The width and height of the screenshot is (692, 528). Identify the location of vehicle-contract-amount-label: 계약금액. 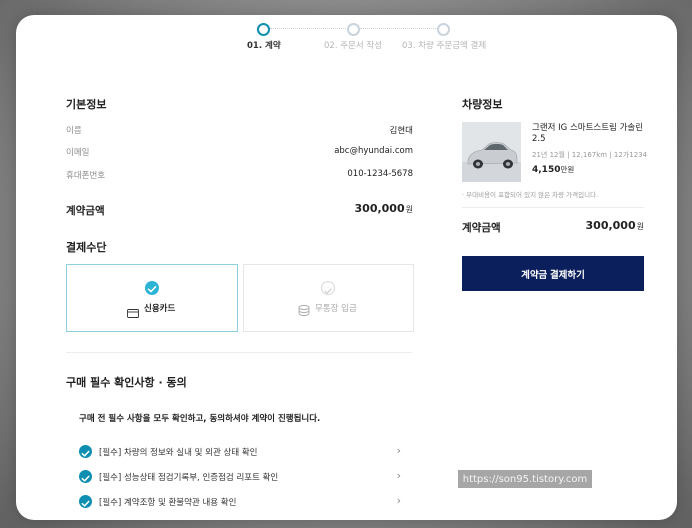
(481, 228).